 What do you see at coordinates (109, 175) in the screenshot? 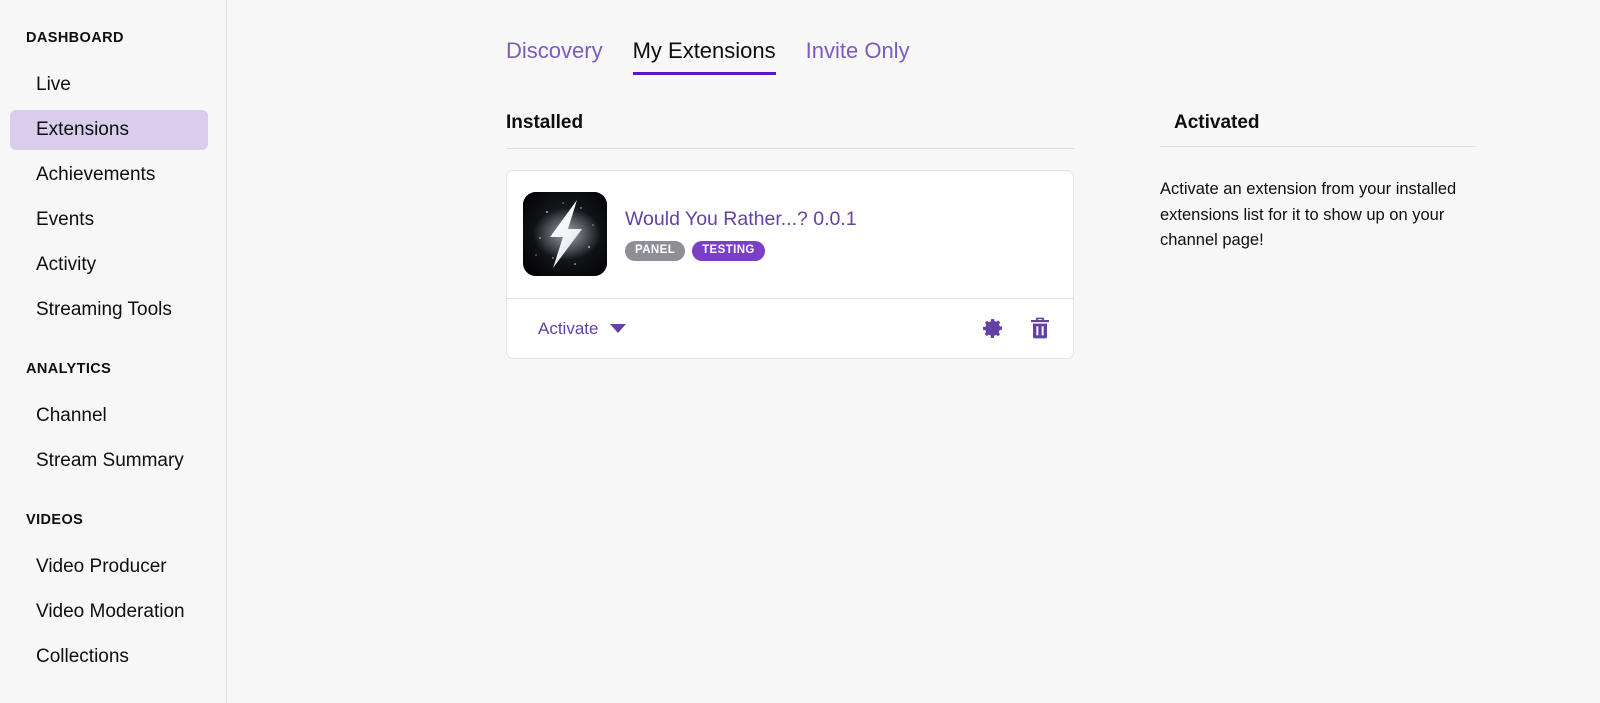
I see `sidebar-item-achievements: Achievements` at bounding box center [109, 175].